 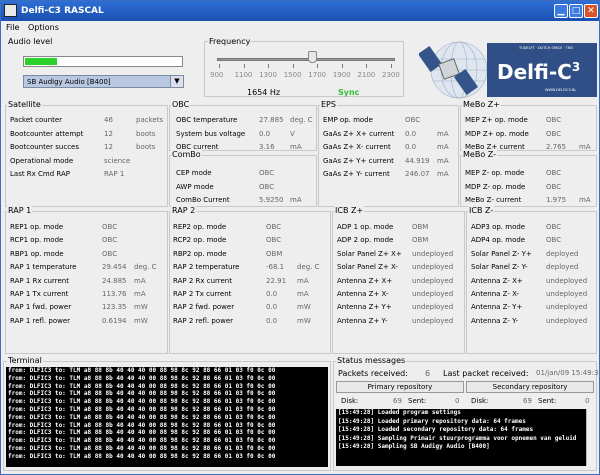 I want to click on packets-received-value: 6, so click(x=428, y=373).